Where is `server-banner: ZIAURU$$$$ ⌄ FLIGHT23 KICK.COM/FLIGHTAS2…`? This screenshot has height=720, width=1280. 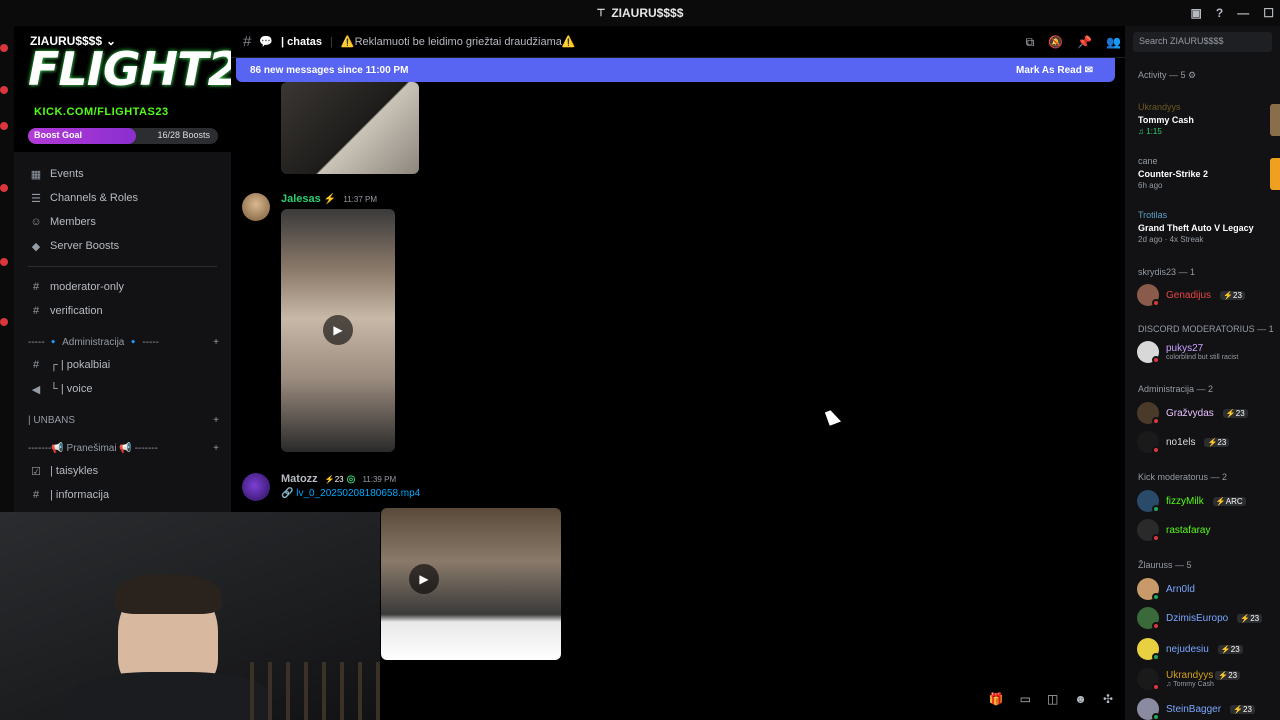
server-banner: ZIAURU$$$$ ⌄ FLIGHT23 KICK.COM/FLIGHTAS2… is located at coordinates (122, 89).